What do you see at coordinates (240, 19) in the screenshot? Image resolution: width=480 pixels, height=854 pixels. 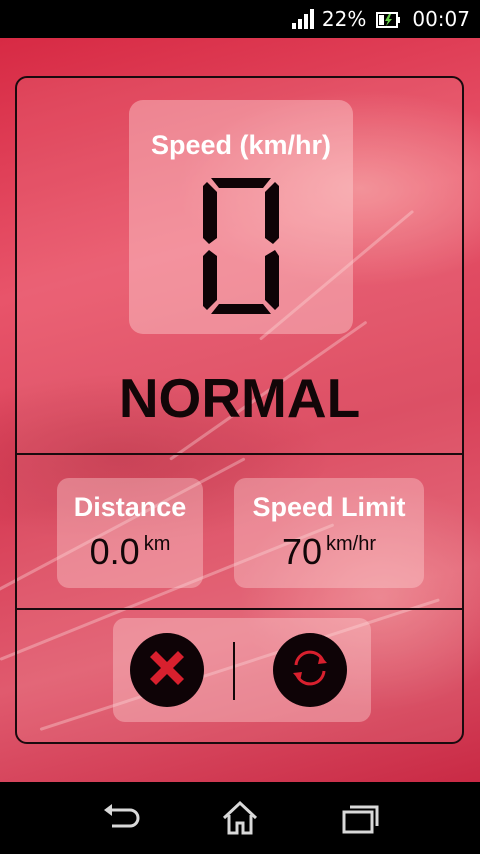 I see `status-bar: 22% 00:07` at bounding box center [240, 19].